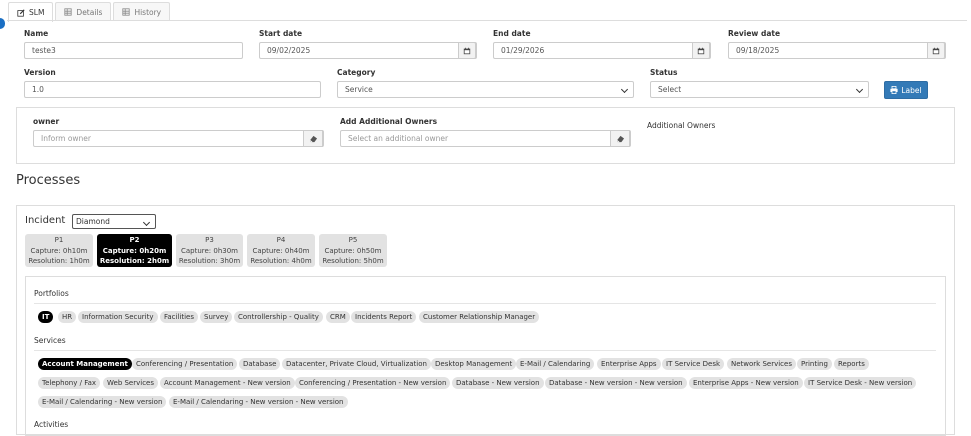 Image resolution: width=971 pixels, height=436 pixels. I want to click on review-date-input: 09/18/2025, so click(837, 50).